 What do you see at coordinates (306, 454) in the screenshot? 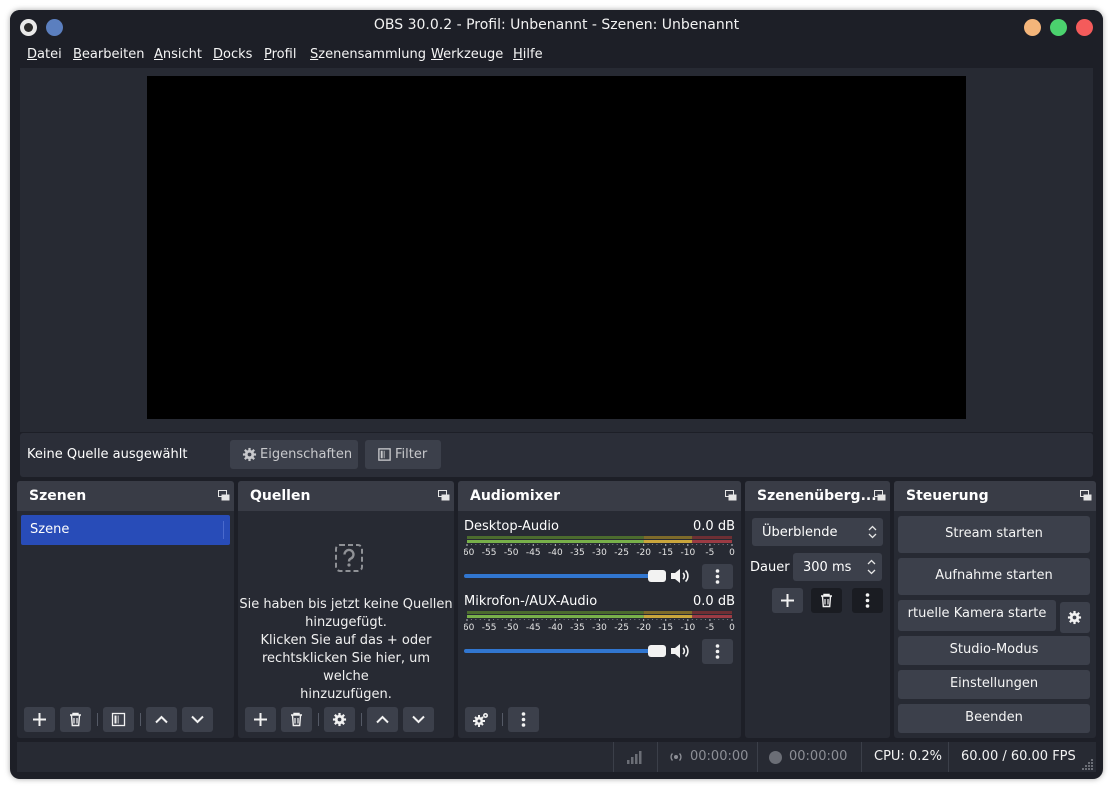
I see `properties-label: Eigenschaften` at bounding box center [306, 454].